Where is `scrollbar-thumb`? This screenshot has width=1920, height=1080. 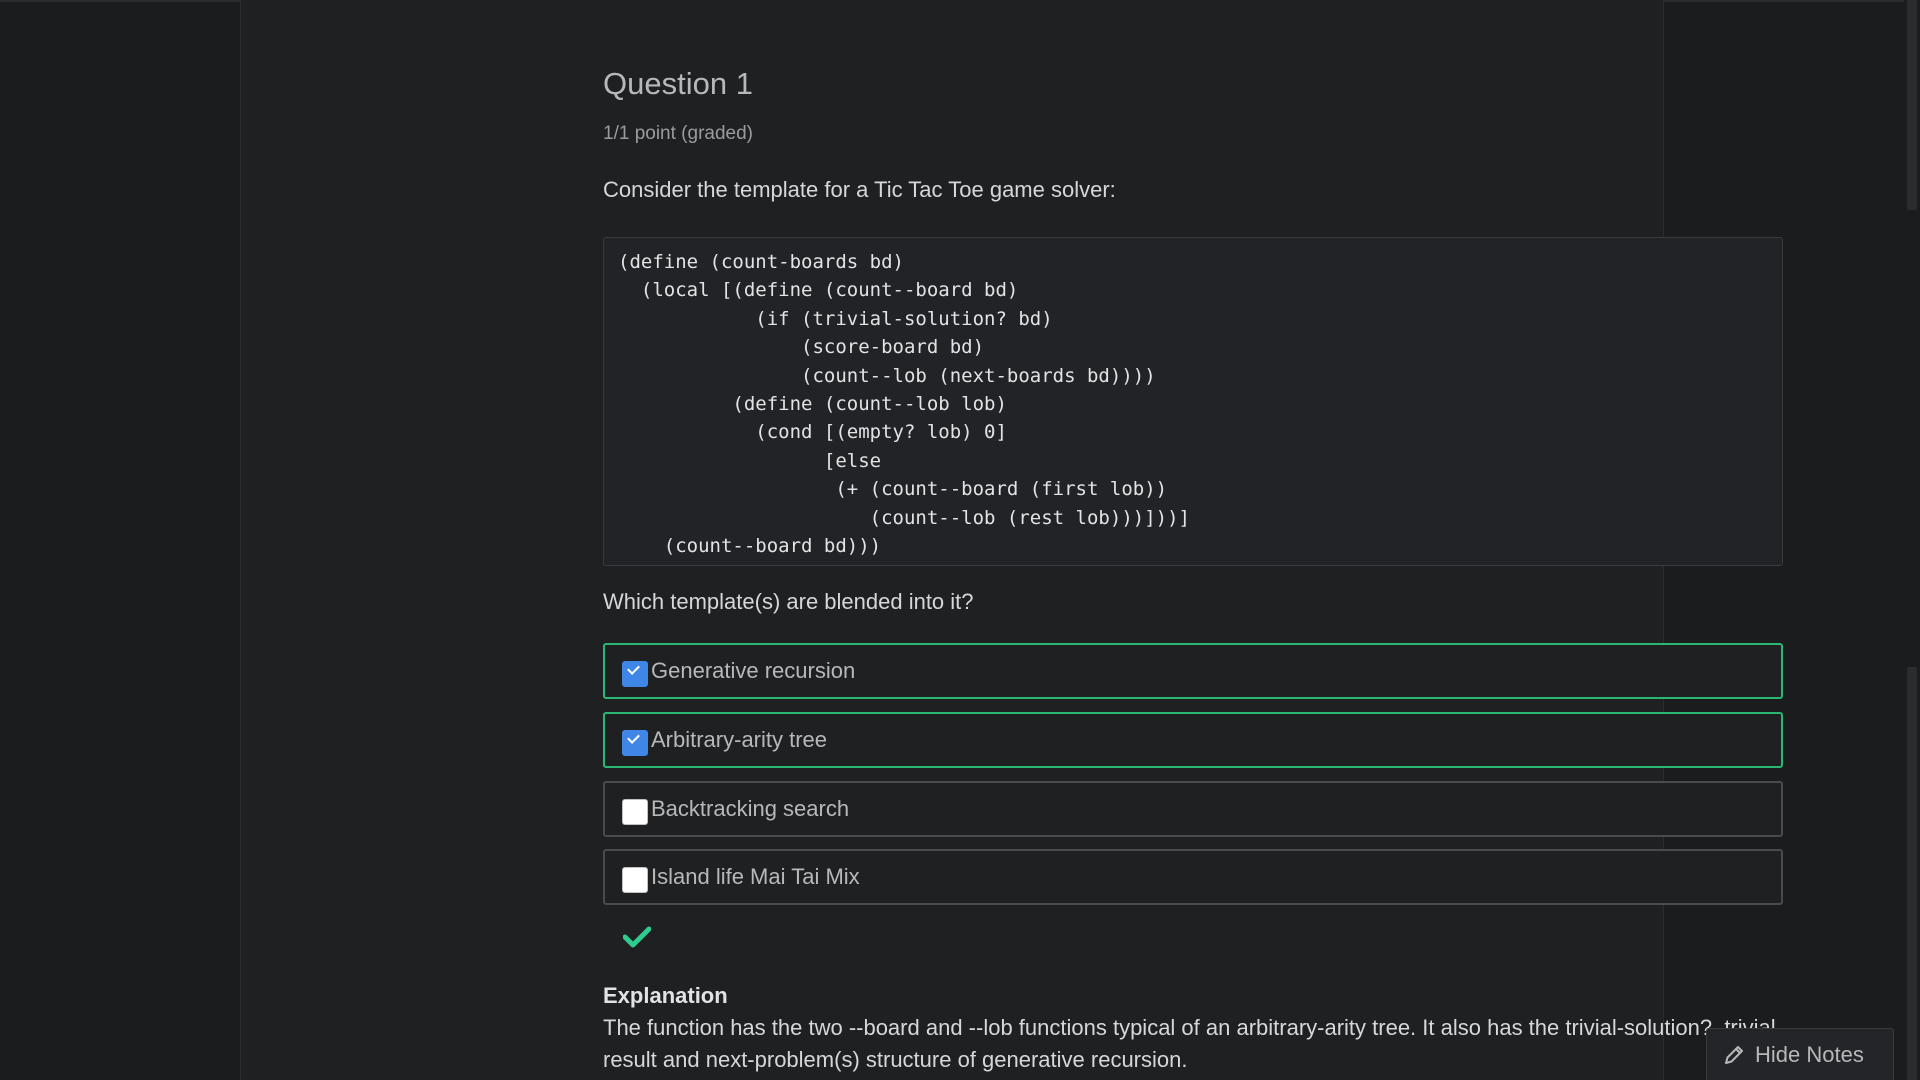 scrollbar-thumb is located at coordinates (1912, 873).